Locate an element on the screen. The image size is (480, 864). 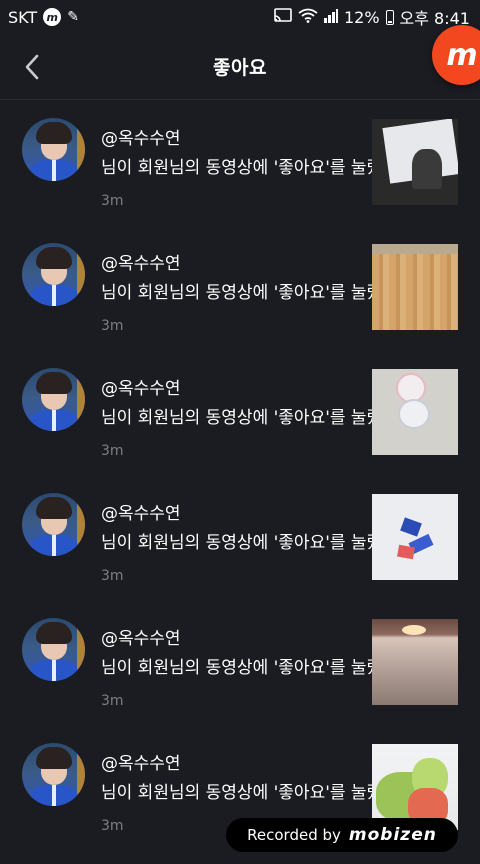
mobizen-logo: mobizen is located at coordinates (392, 835).